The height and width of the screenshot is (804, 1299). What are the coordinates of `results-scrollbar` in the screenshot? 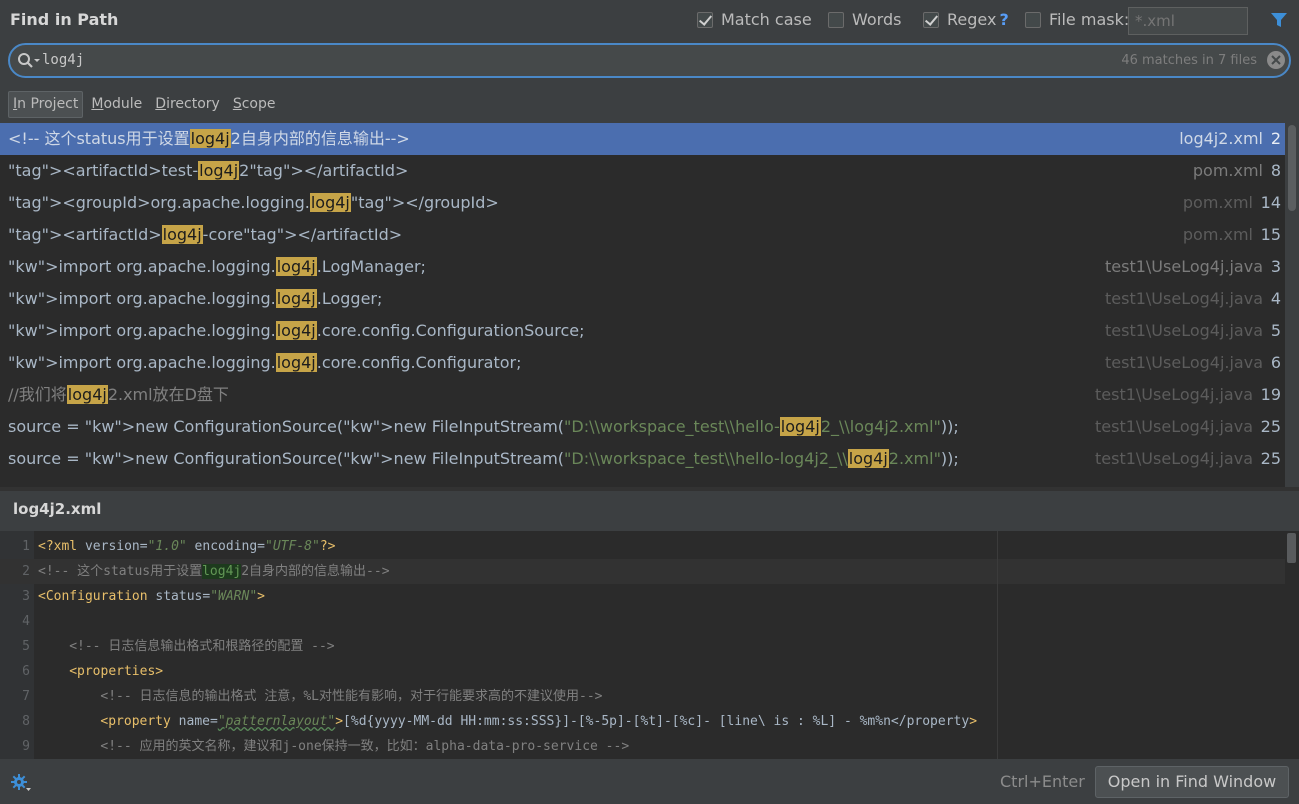 It's located at (1292, 305).